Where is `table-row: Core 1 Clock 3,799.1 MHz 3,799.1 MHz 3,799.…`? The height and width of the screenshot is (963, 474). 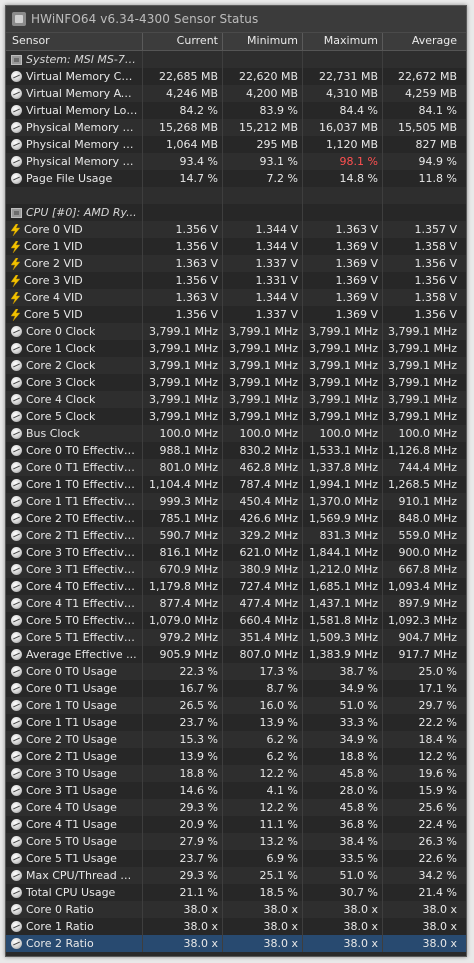
table-row: Core 1 Clock 3,799.1 MHz 3,799.1 MHz 3,799.… is located at coordinates (236, 348).